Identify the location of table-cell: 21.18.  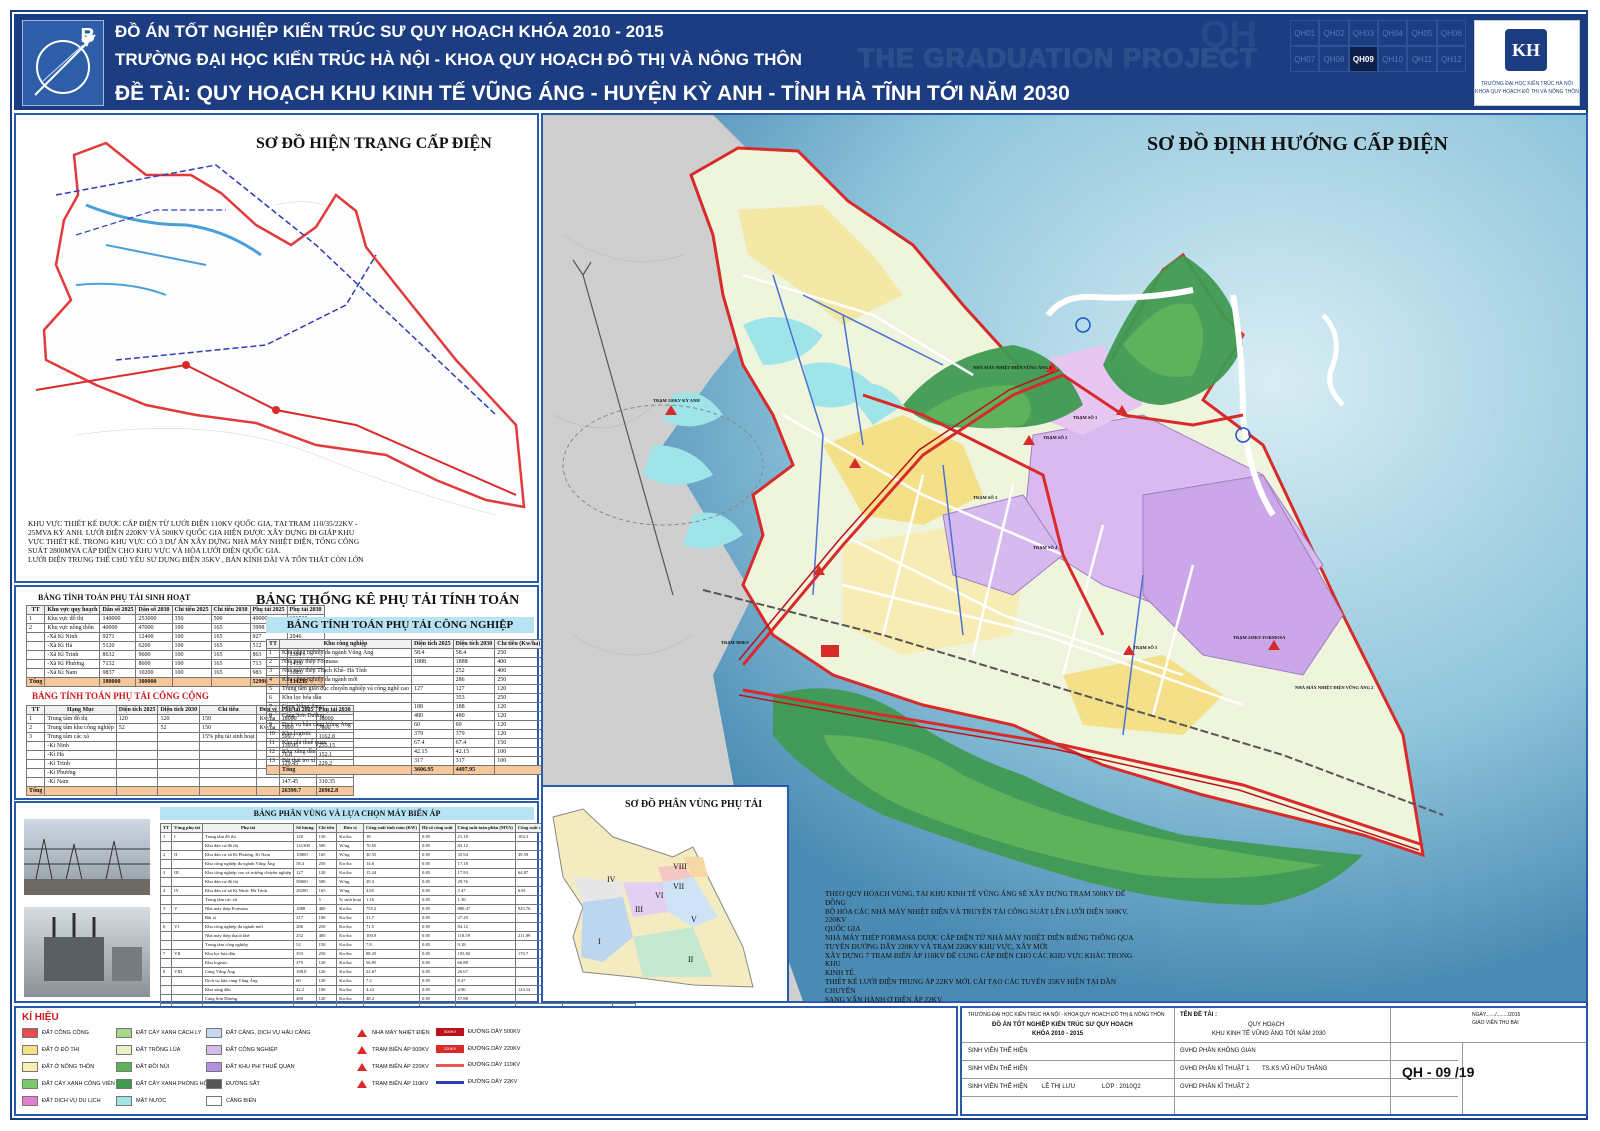
(485, 837).